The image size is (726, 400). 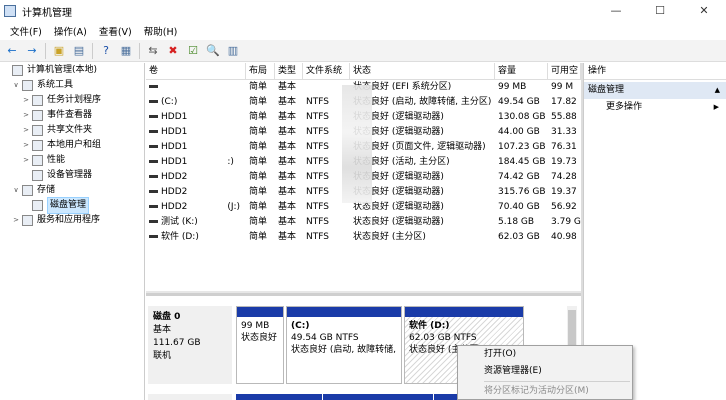 I want to click on tree-item: > 服务和应用程序, so click(x=72, y=220).